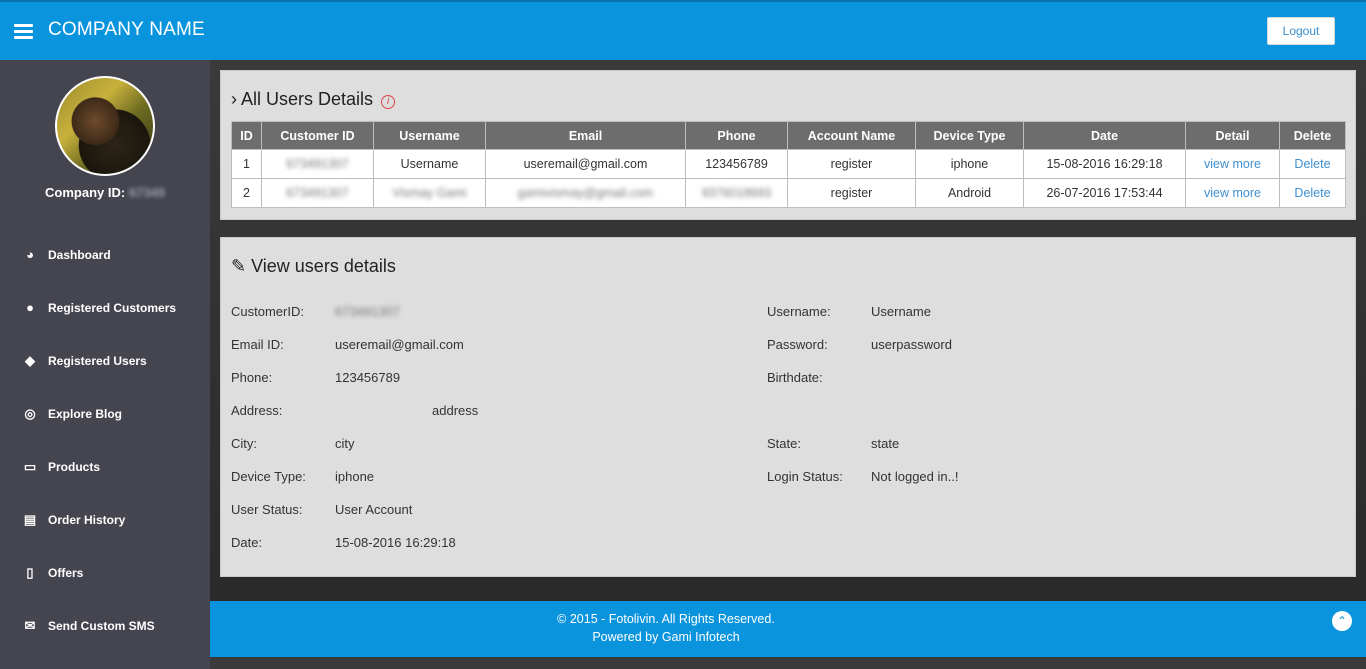 This screenshot has height=669, width=1366. What do you see at coordinates (1312, 135) in the screenshot?
I see `column-header: Delete` at bounding box center [1312, 135].